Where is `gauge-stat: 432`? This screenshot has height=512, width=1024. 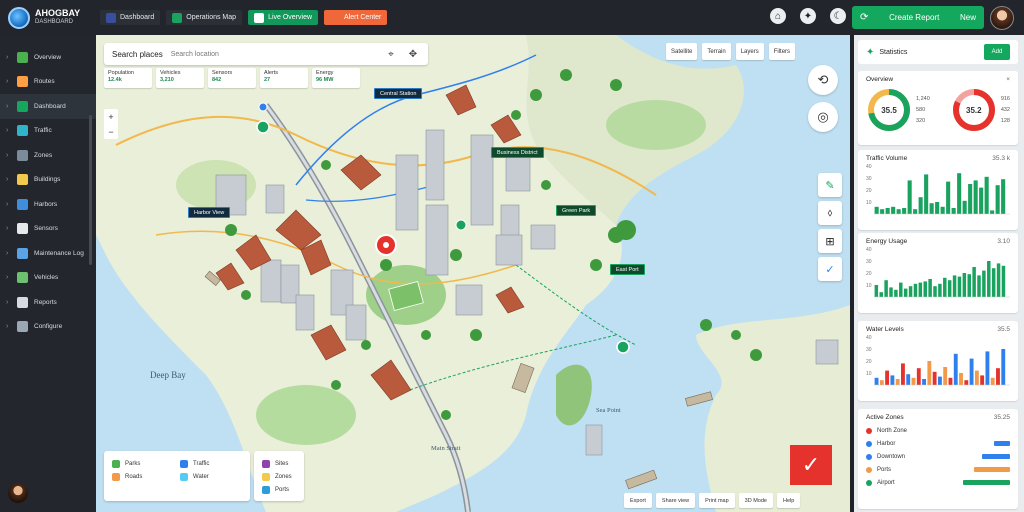
gauge-stat: 432 is located at coordinates (1005, 109).